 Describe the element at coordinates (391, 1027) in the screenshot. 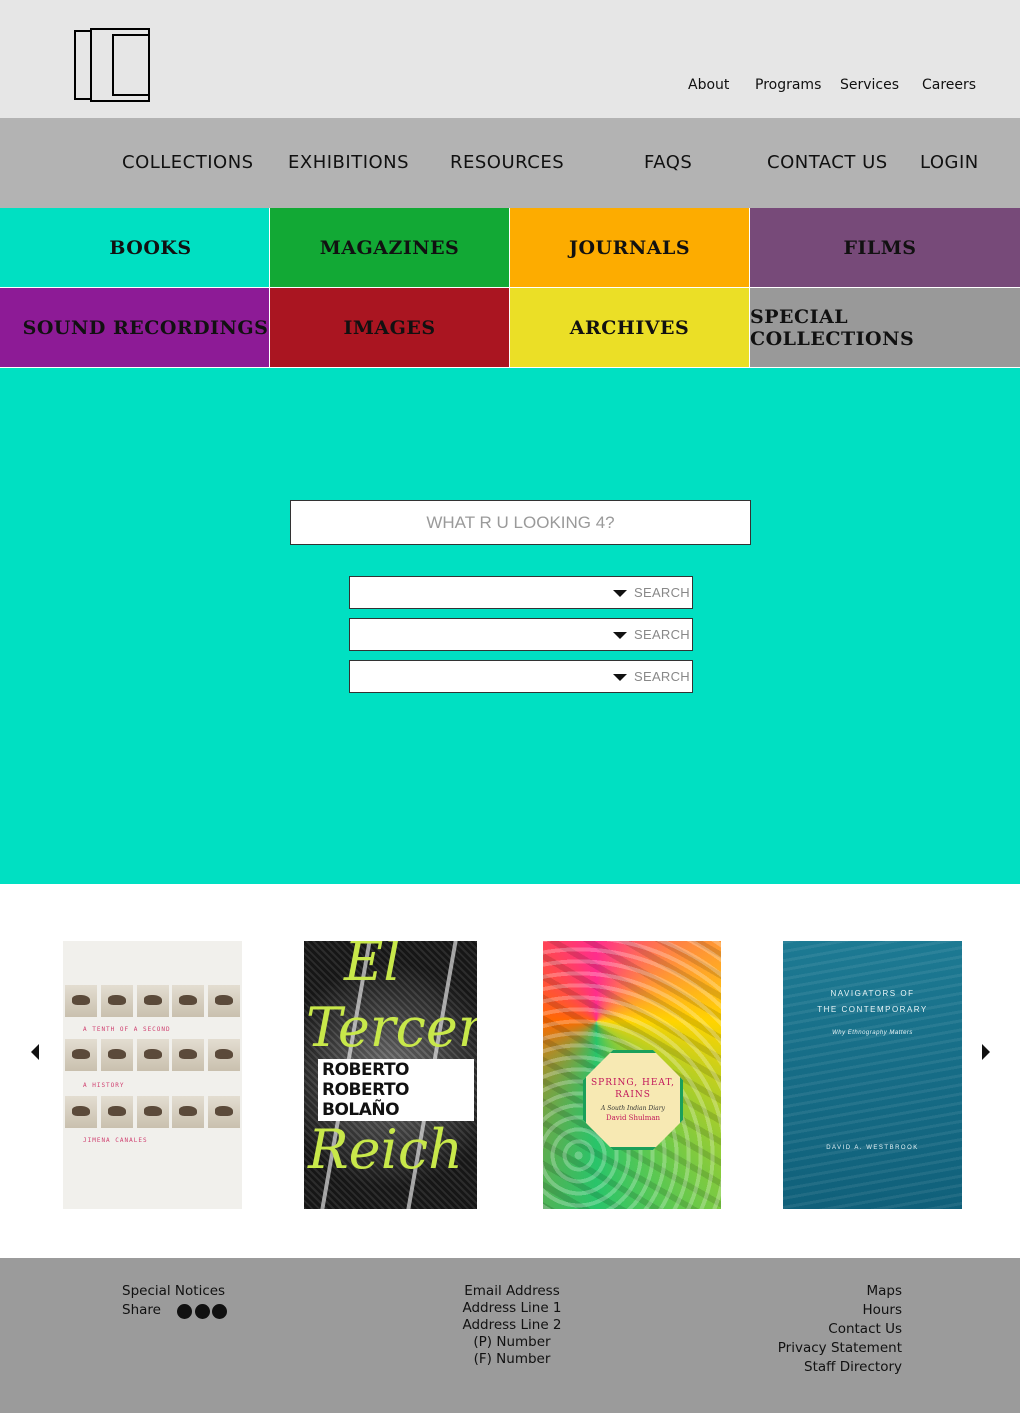

I see `cover-title-script: Tercer` at that location.